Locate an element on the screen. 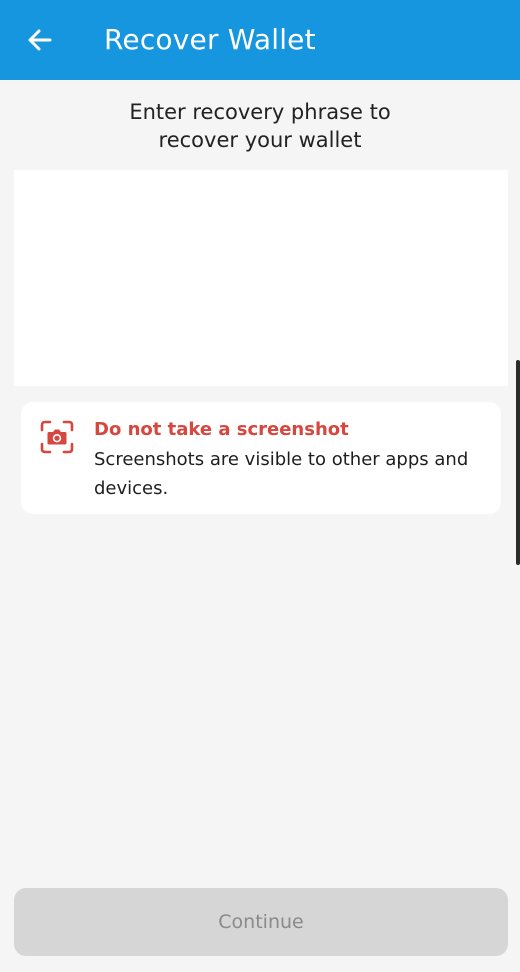  instruction-line-2: recover your wallet is located at coordinates (260, 140).